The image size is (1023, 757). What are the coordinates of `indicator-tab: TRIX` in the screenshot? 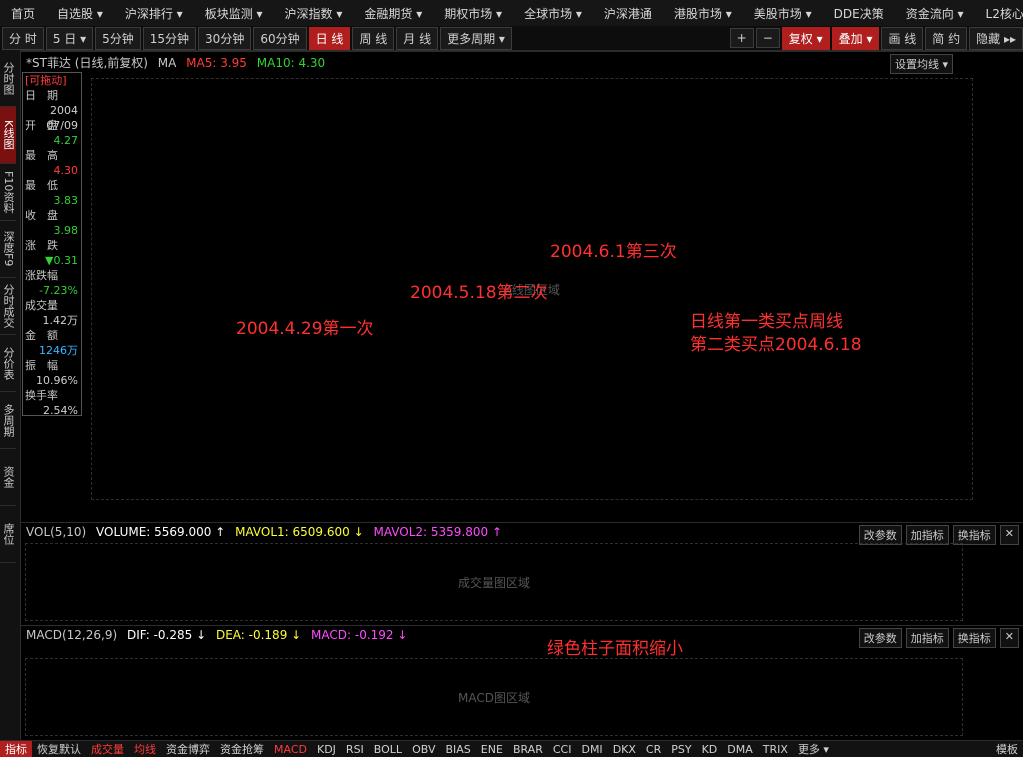 It's located at (775, 749).